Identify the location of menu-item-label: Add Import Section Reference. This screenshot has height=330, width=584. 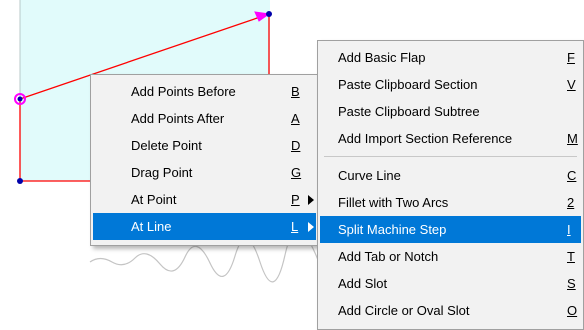
(425, 138).